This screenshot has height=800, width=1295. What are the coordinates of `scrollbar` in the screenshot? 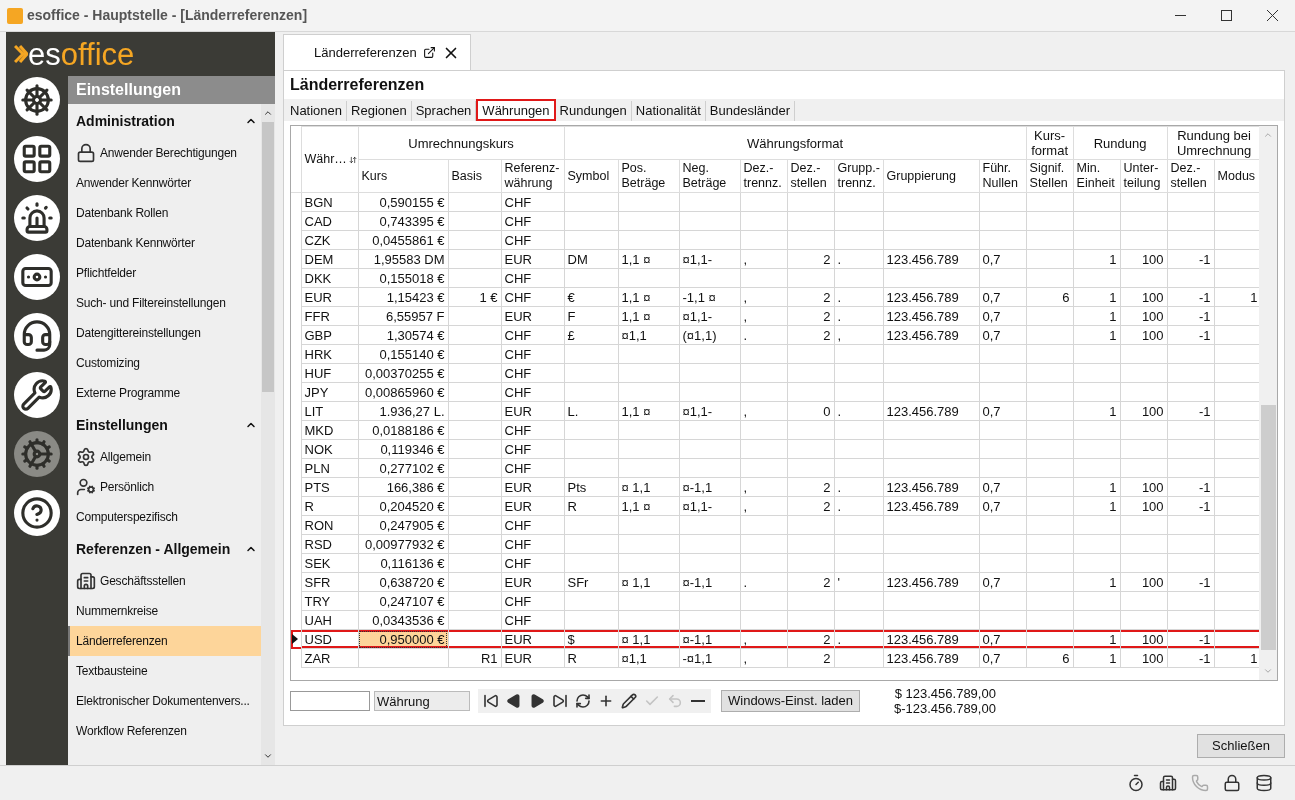 It's located at (268, 434).